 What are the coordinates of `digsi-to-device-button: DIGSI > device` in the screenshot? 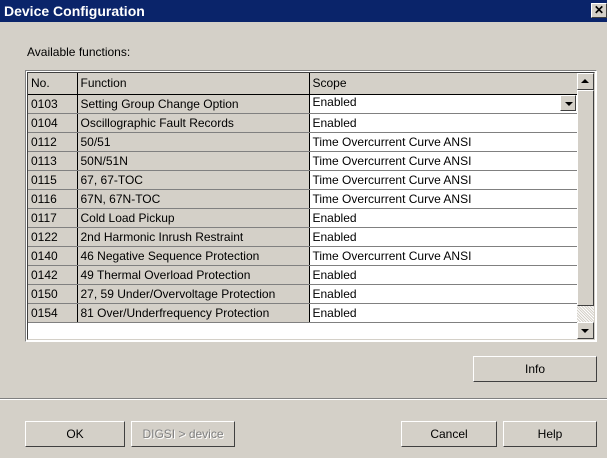 It's located at (183, 434).